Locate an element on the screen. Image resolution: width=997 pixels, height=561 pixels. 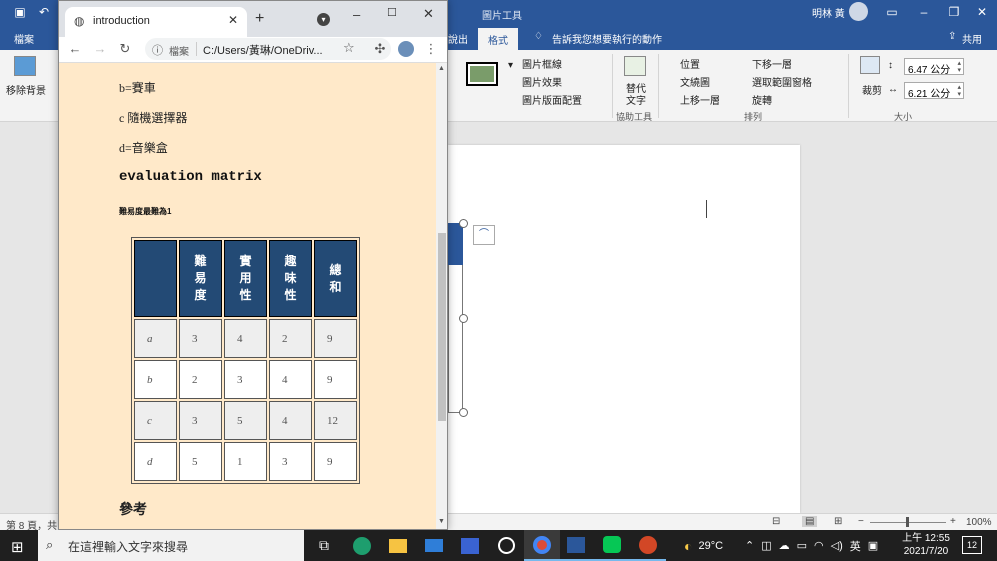
battery-icon: ▭ is located at coordinates (802, 545).